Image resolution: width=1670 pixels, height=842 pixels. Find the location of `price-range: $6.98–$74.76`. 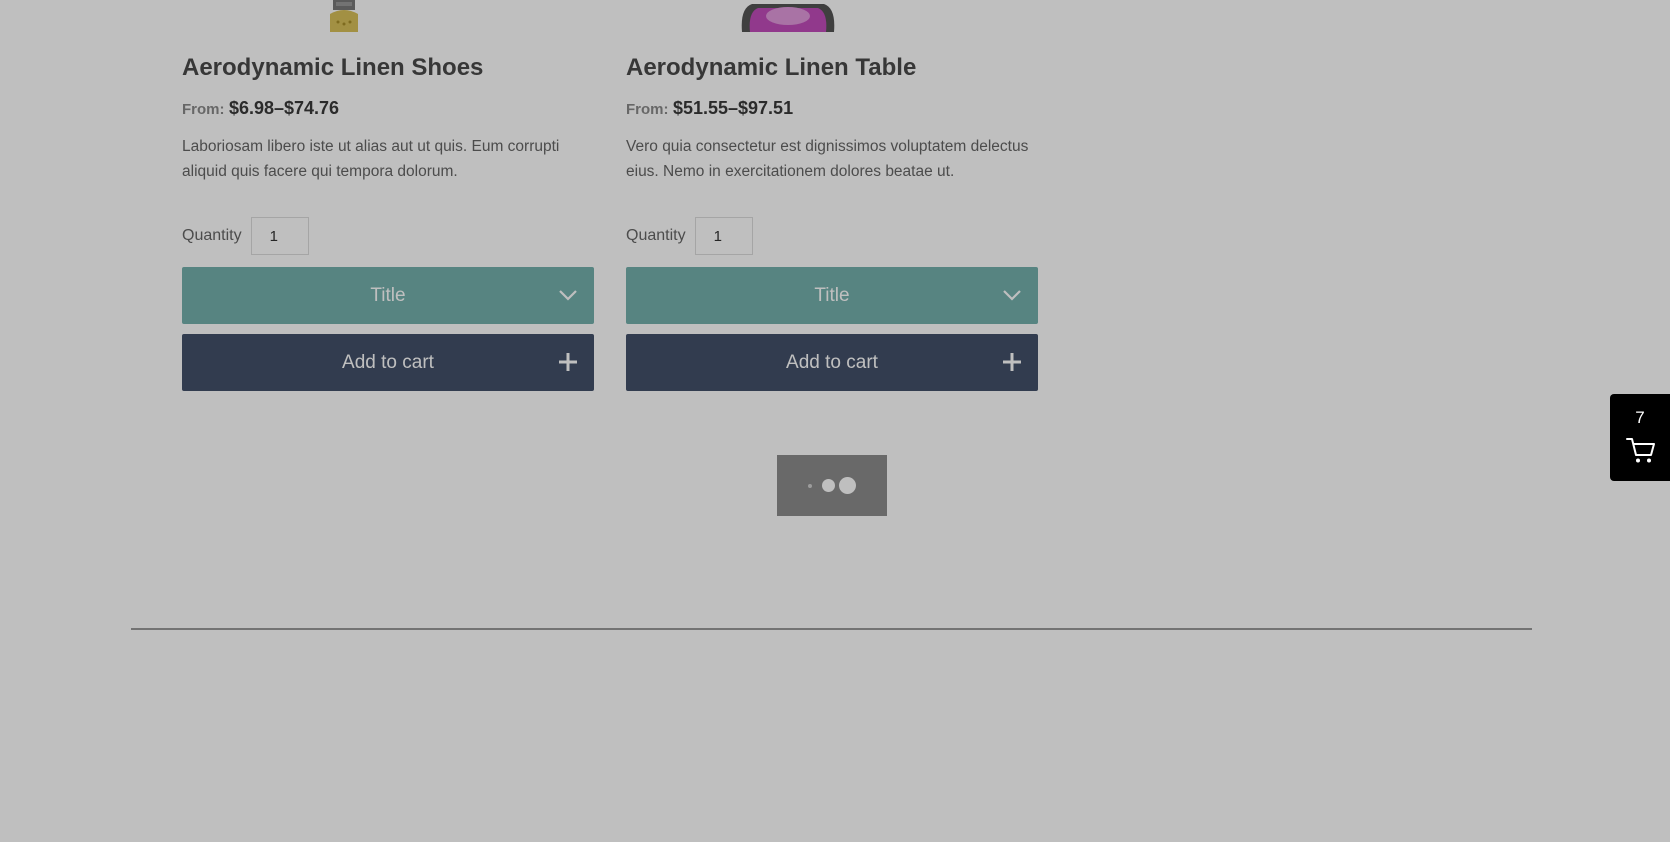

price-range: $6.98–$74.76 is located at coordinates (284, 108).